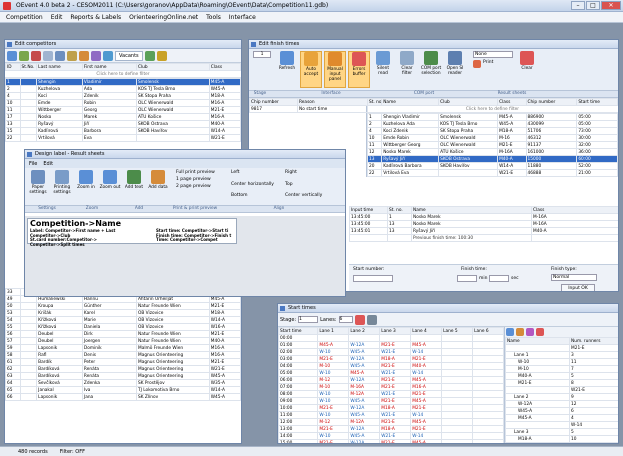  Describe the element at coordinates (86, 186) in the screenshot. I see `design-button-2: Zoom in` at that location.